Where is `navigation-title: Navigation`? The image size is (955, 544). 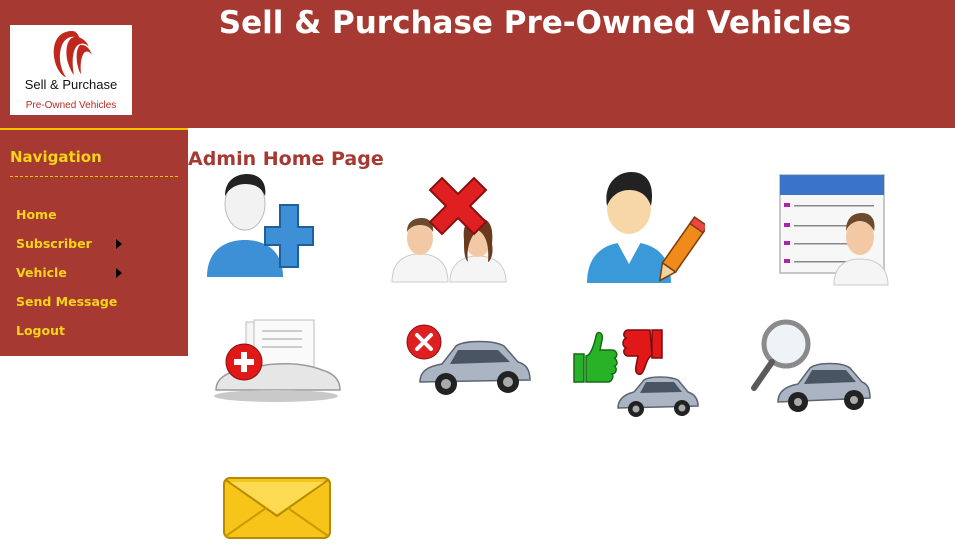 navigation-title: Navigation is located at coordinates (56, 157).